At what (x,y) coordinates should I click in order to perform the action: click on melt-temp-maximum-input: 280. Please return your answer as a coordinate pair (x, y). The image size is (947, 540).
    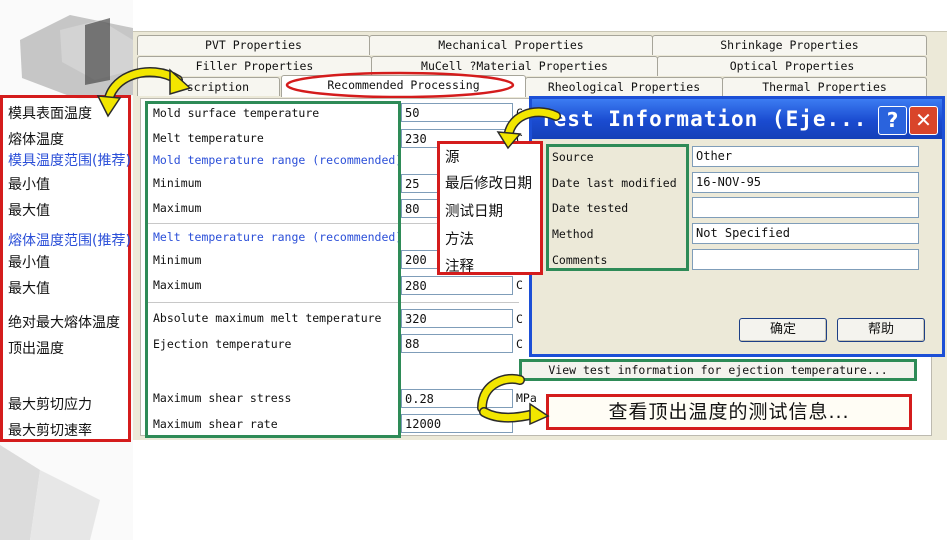
    Looking at the image, I should click on (457, 285).